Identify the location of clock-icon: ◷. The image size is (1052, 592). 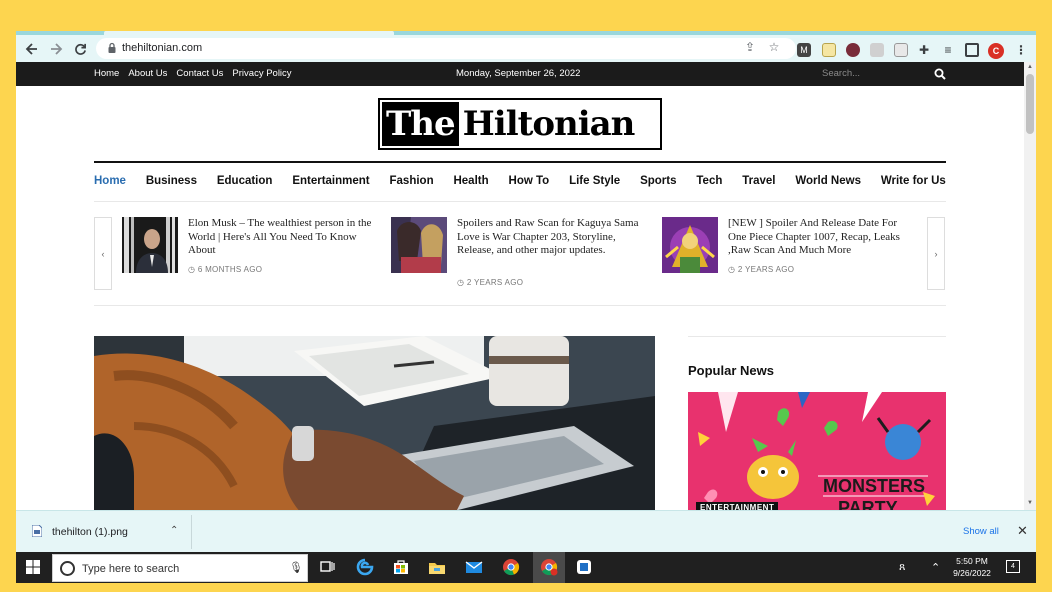
(732, 269).